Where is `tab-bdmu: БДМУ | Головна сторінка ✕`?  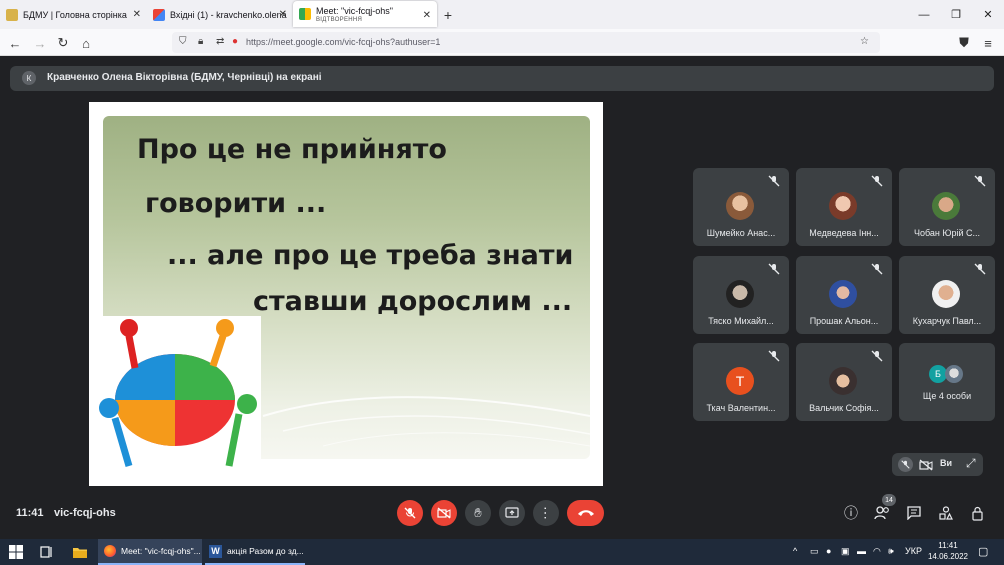
tab-bdmu: БДМУ | Головна сторінка ✕ is located at coordinates (73, 14).